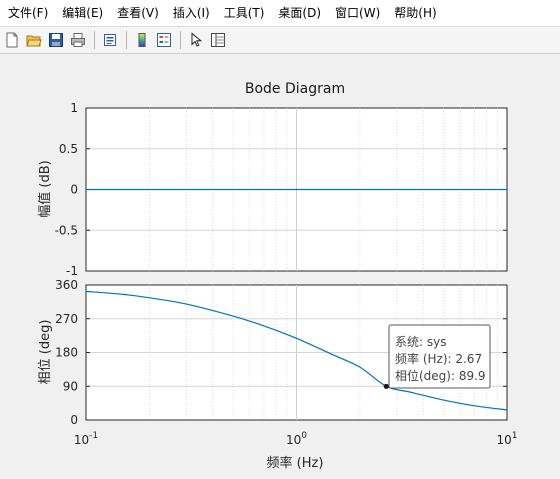 Image resolution: width=560 pixels, height=479 pixels. Describe the element at coordinates (45, 188) in the screenshot. I see `magnitude-y-label: 幅值 (dB)` at that location.